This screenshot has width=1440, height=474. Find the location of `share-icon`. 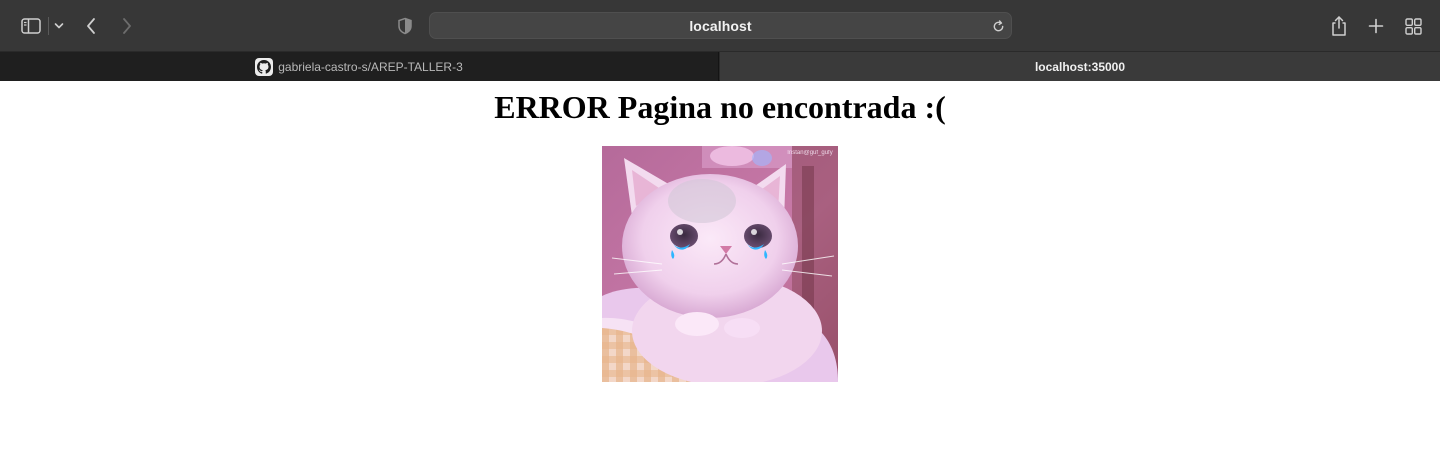

share-icon is located at coordinates (1339, 26).